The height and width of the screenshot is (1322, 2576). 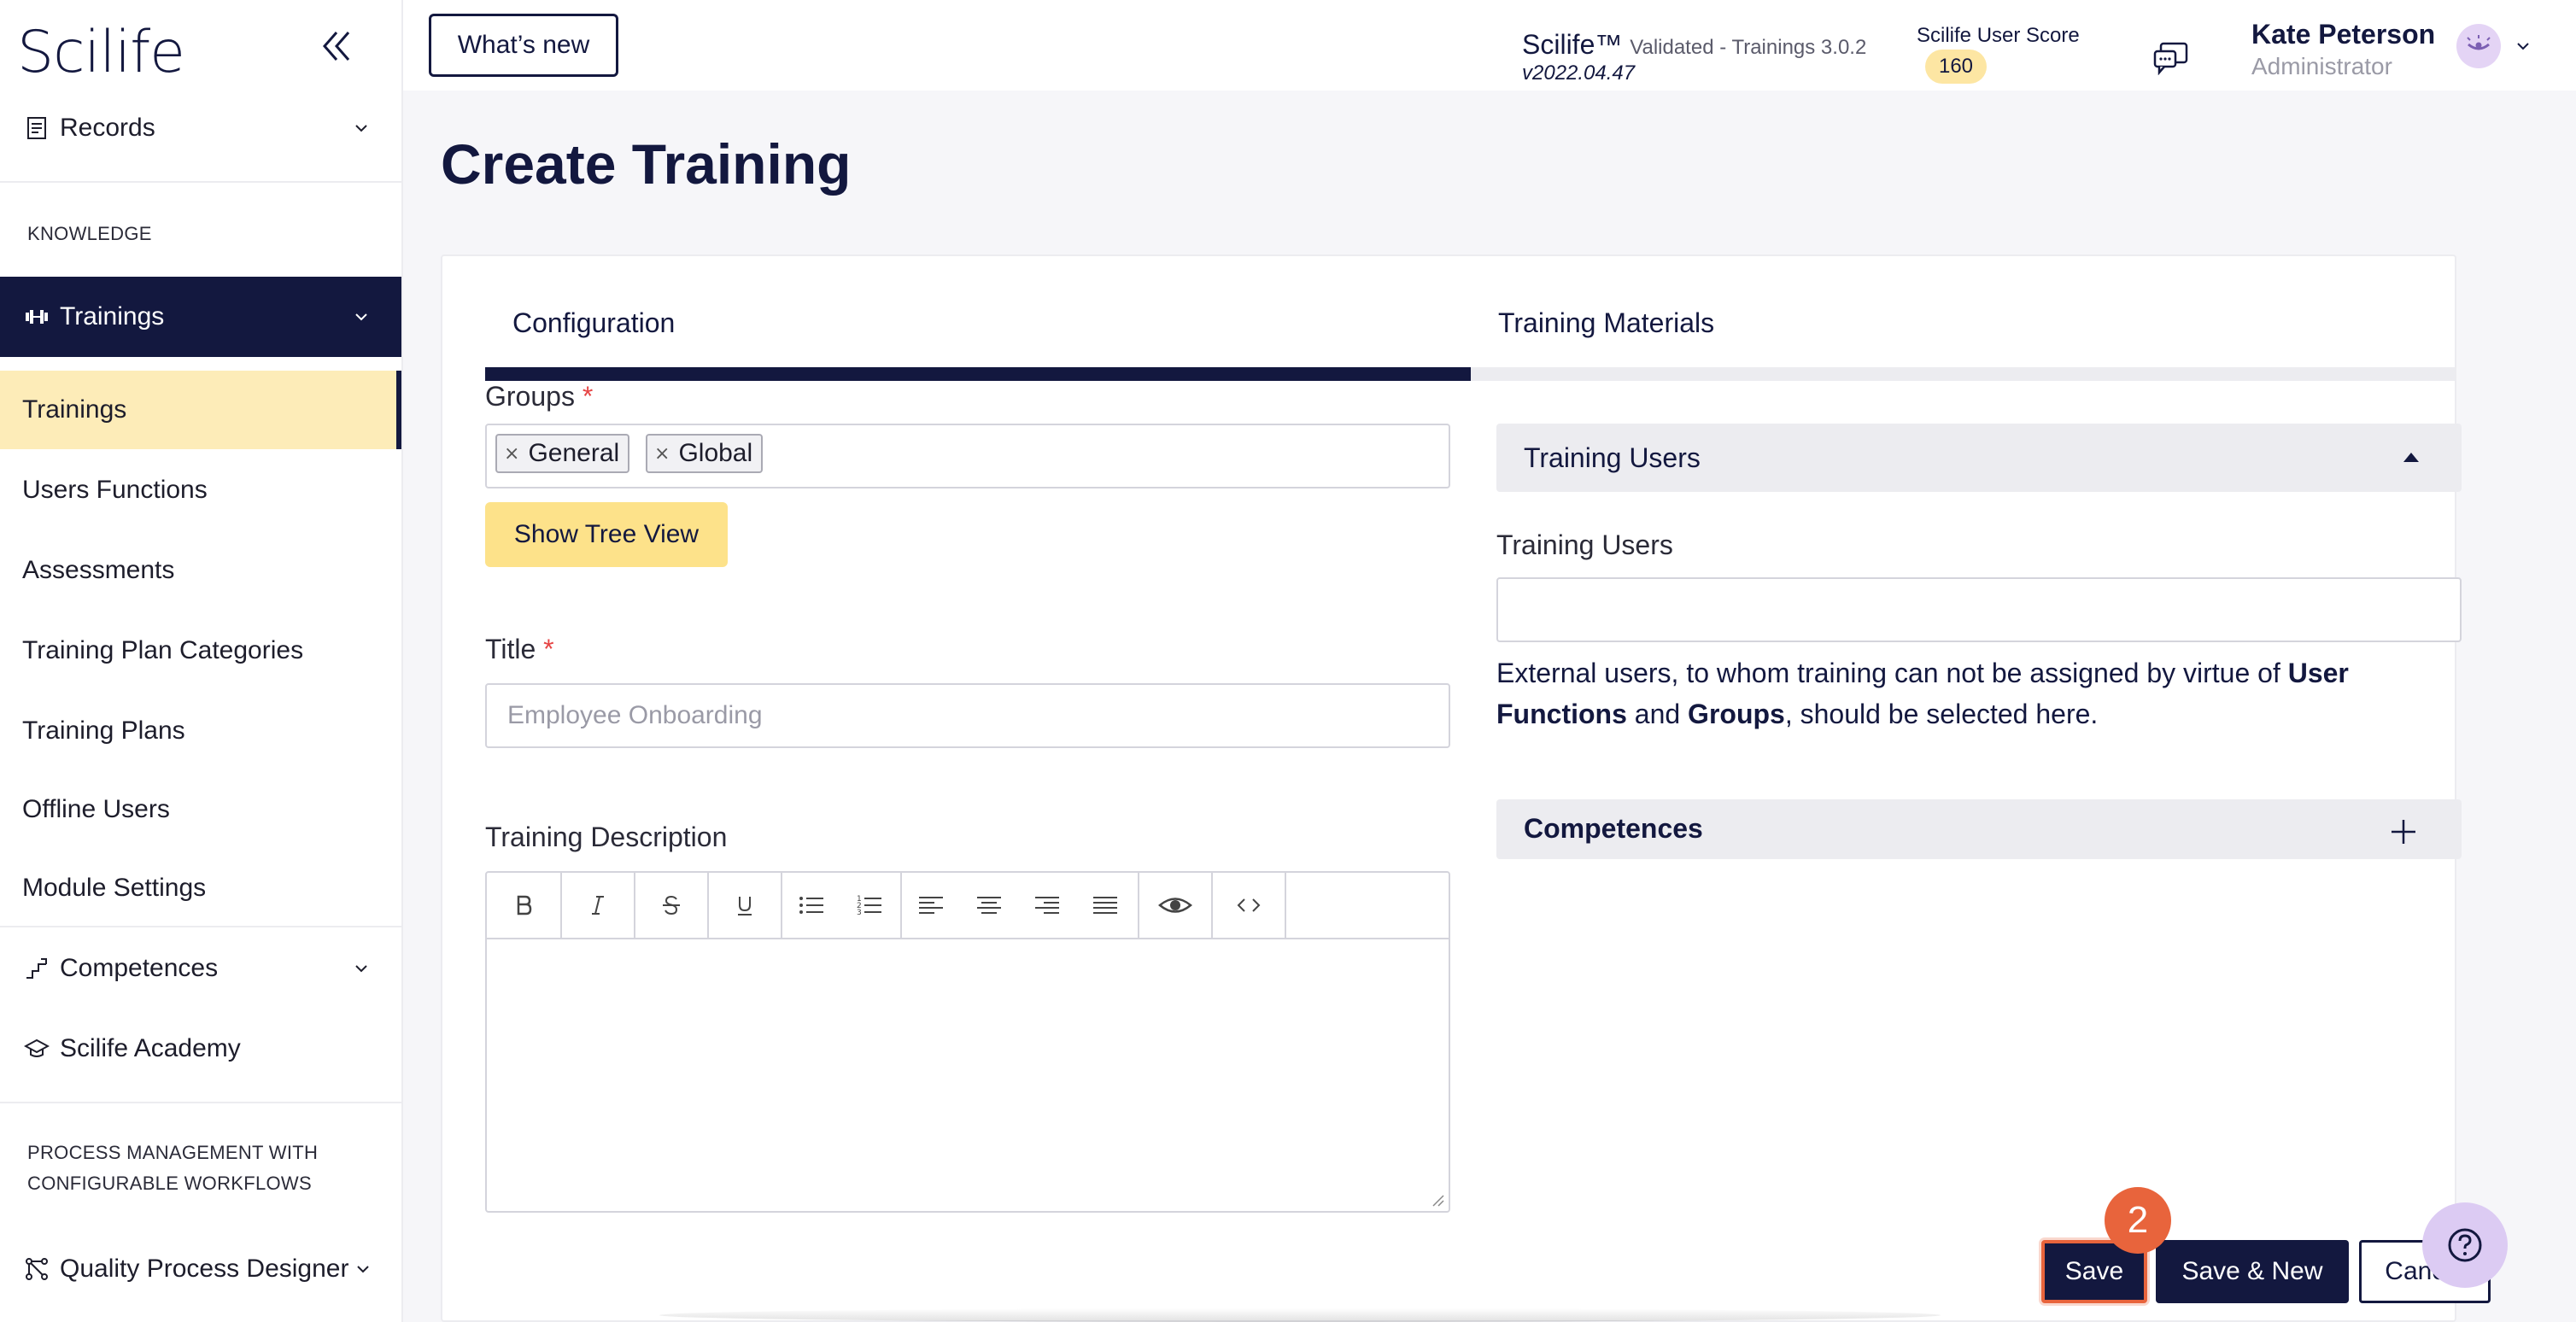 I want to click on sidebar-group-trainings: Trainings, so click(x=200, y=317).